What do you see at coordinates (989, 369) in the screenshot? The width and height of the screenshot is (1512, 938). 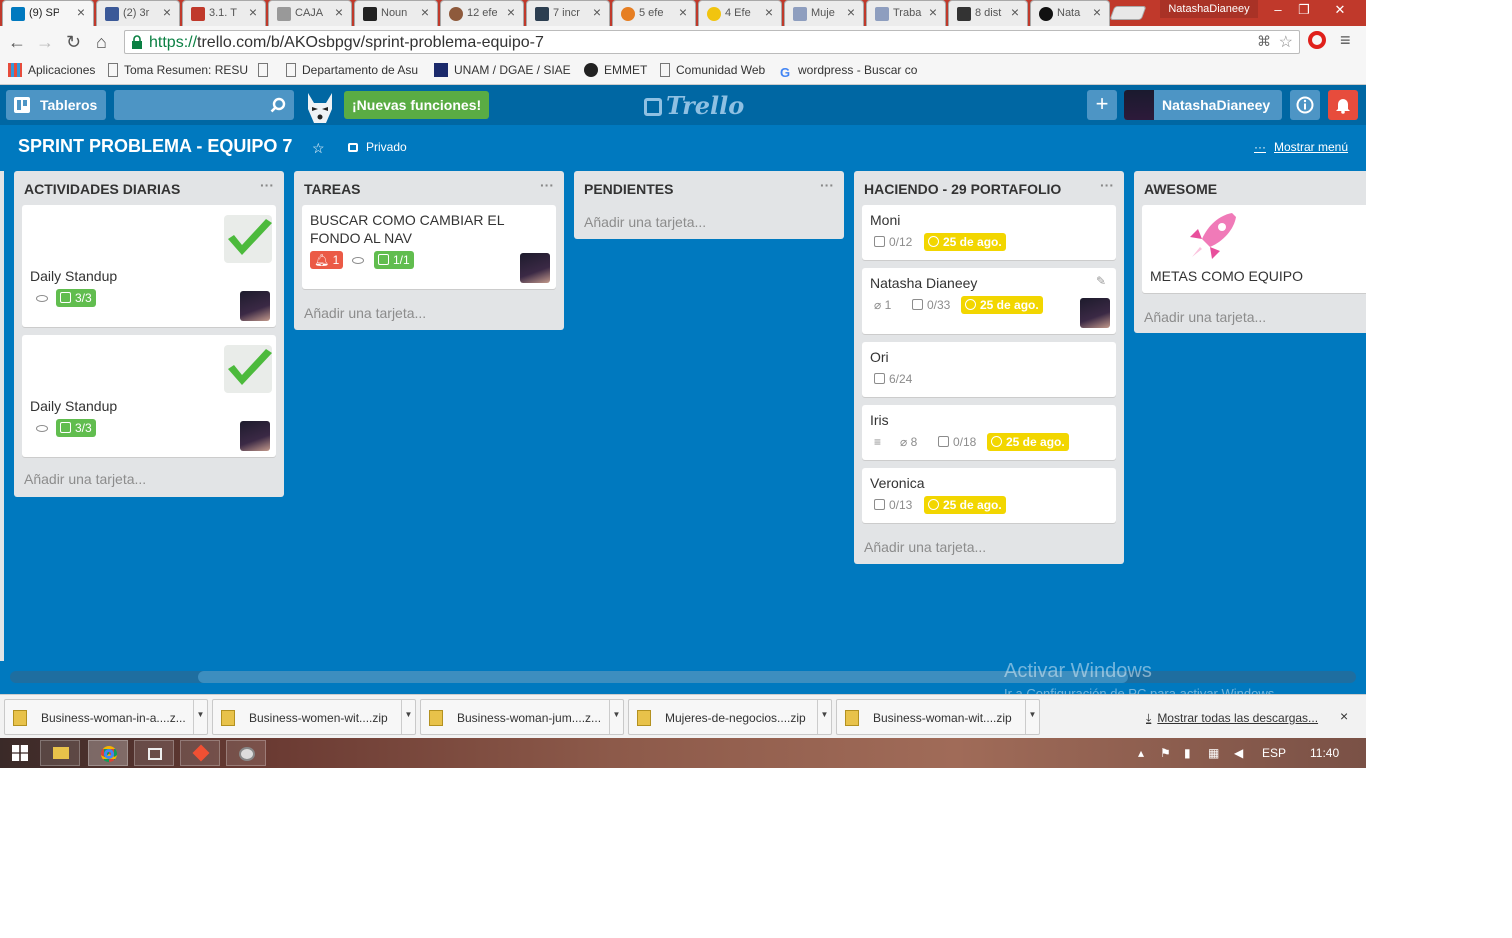 I see `card: Ori 6/24` at bounding box center [989, 369].